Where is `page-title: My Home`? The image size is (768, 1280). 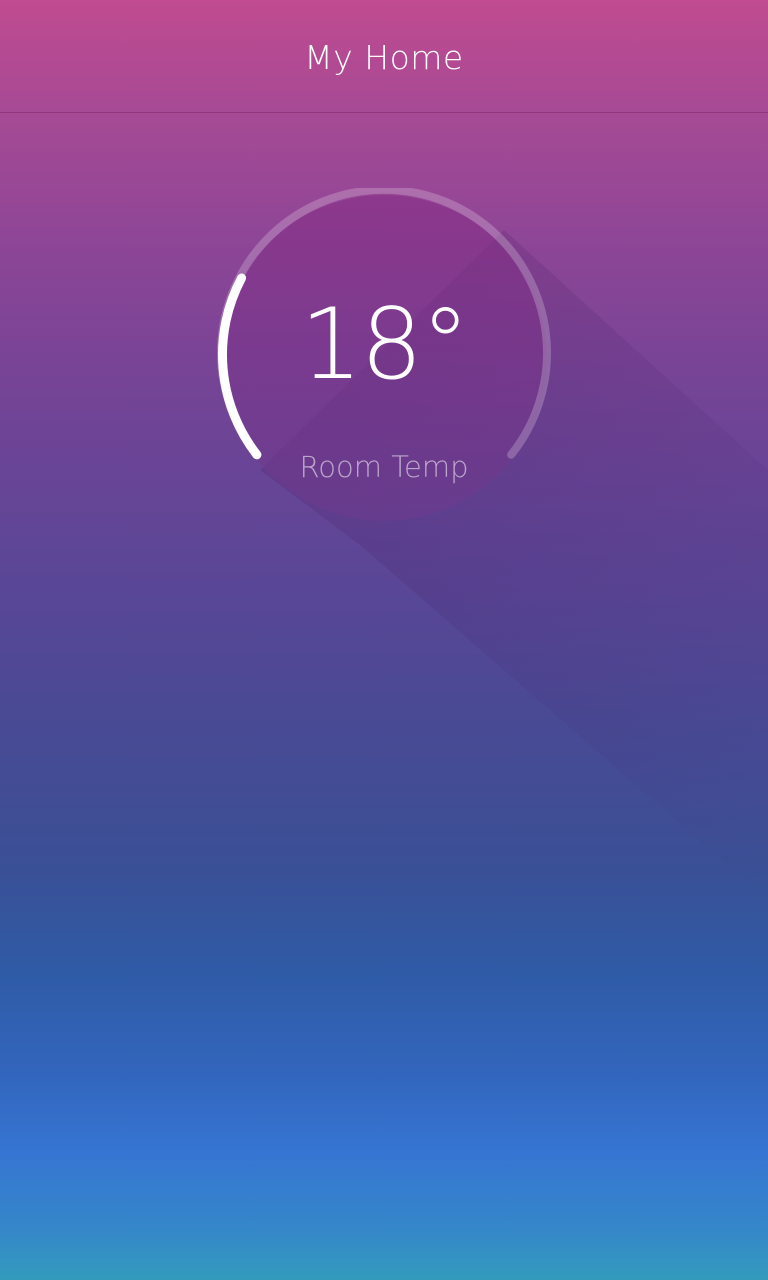
page-title: My Home is located at coordinates (384, 57).